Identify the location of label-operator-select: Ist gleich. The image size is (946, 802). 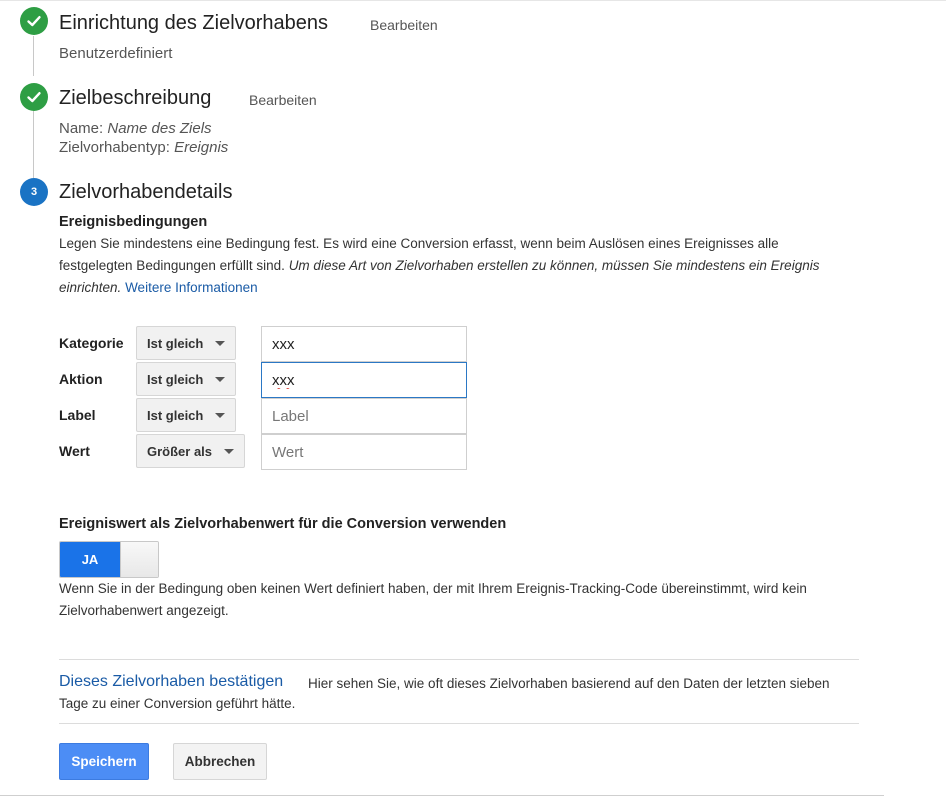
(186, 415).